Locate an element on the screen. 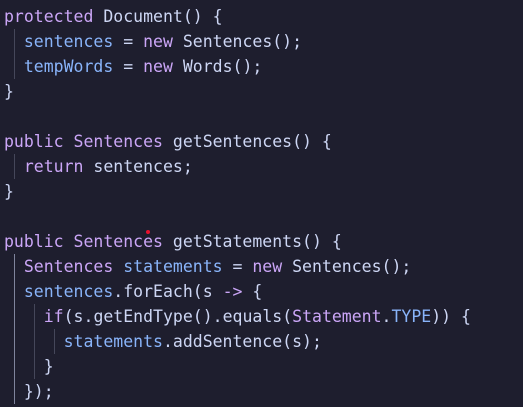  code-token: }); is located at coordinates (29, 391).